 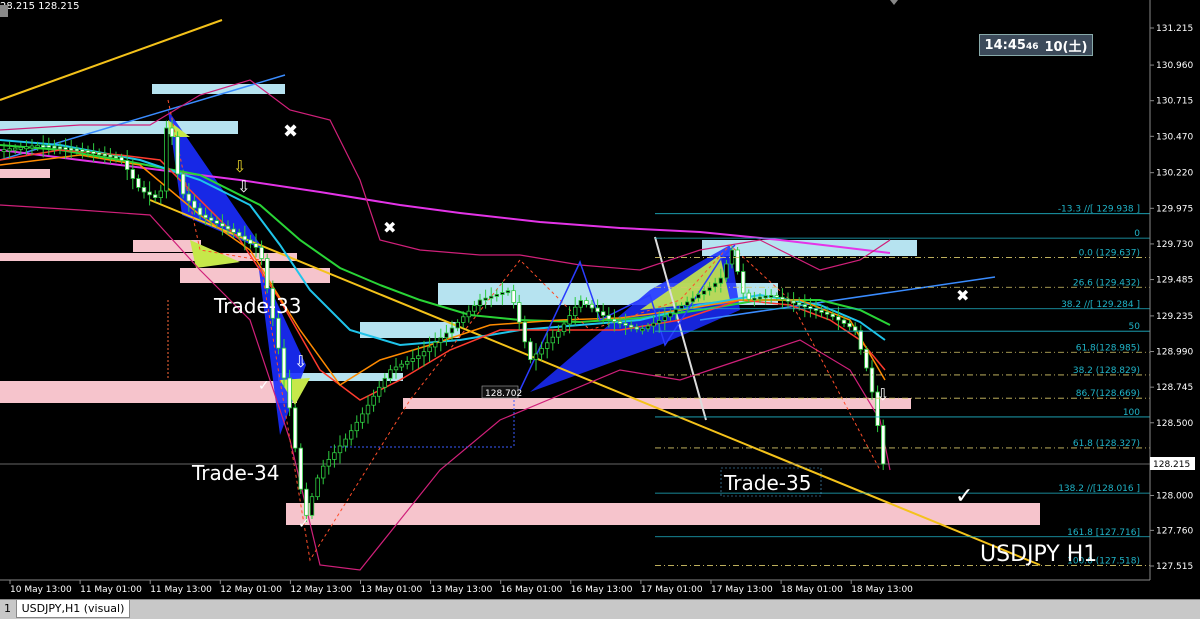 I want to click on price-tick-label: 128.500, so click(x=1174, y=424).